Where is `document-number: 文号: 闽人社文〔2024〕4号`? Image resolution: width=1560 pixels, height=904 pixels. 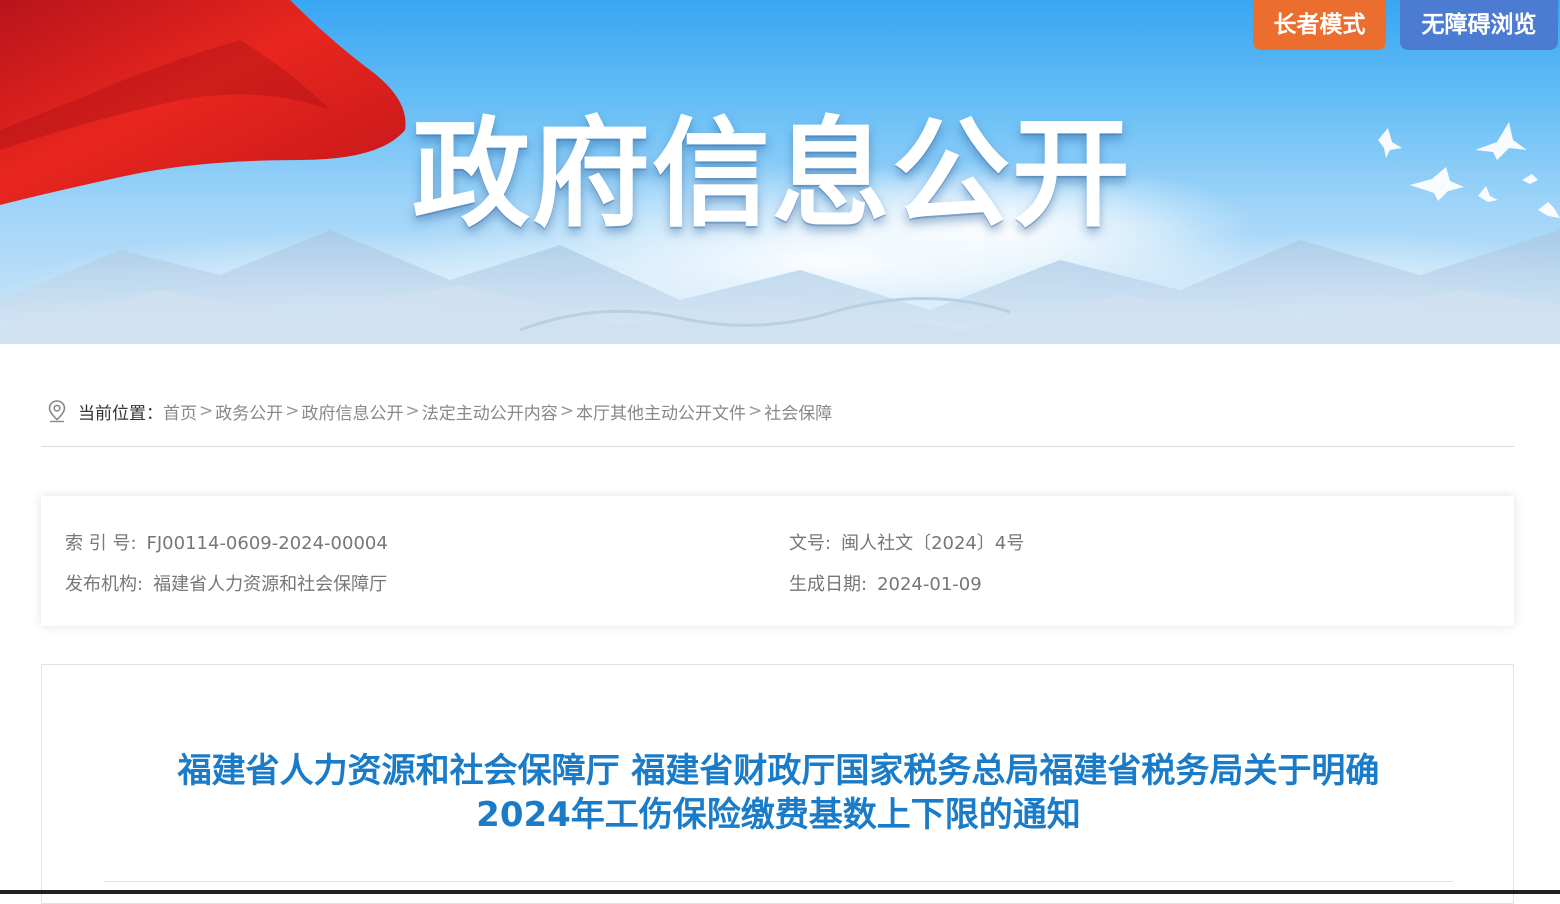 document-number: 文号: 闽人社文〔2024〕4号 is located at coordinates (906, 542).